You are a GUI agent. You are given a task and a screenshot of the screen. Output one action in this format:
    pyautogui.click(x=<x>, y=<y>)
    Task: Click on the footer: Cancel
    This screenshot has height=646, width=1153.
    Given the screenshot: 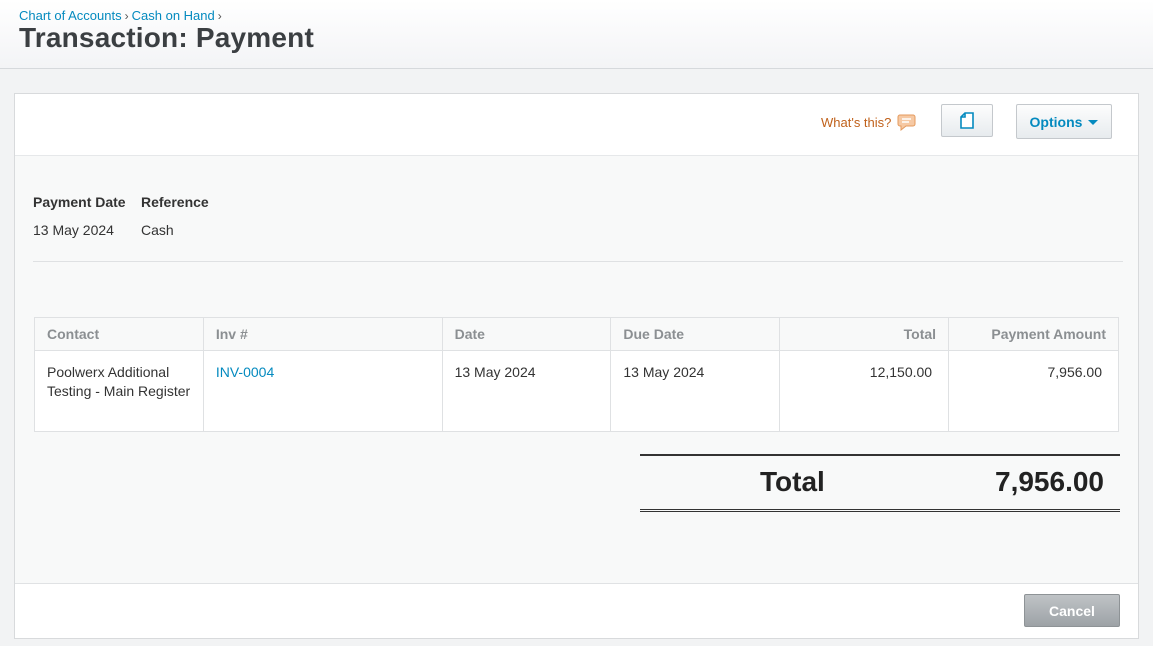 What is the action you would take?
    pyautogui.click(x=576, y=610)
    